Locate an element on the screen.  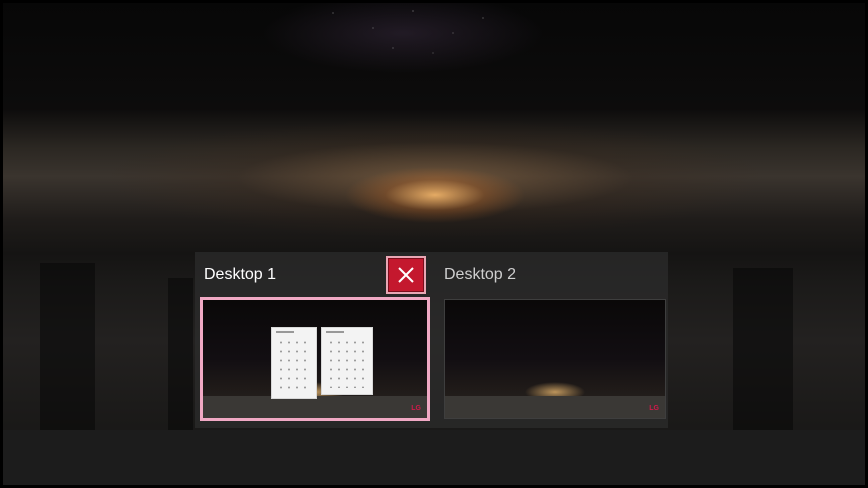
calendar-window-preview is located at coordinates (347, 361).